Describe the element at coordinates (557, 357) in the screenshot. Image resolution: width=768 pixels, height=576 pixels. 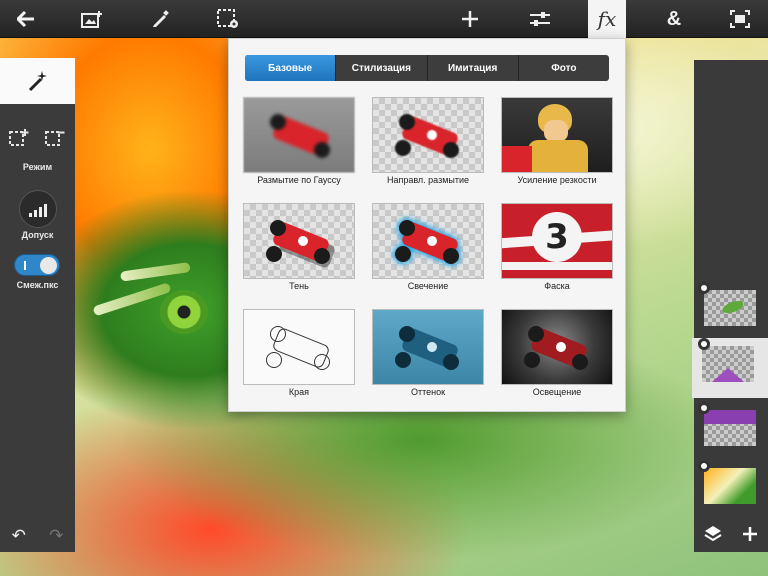
I see `effect-lighting: Освещение` at that location.